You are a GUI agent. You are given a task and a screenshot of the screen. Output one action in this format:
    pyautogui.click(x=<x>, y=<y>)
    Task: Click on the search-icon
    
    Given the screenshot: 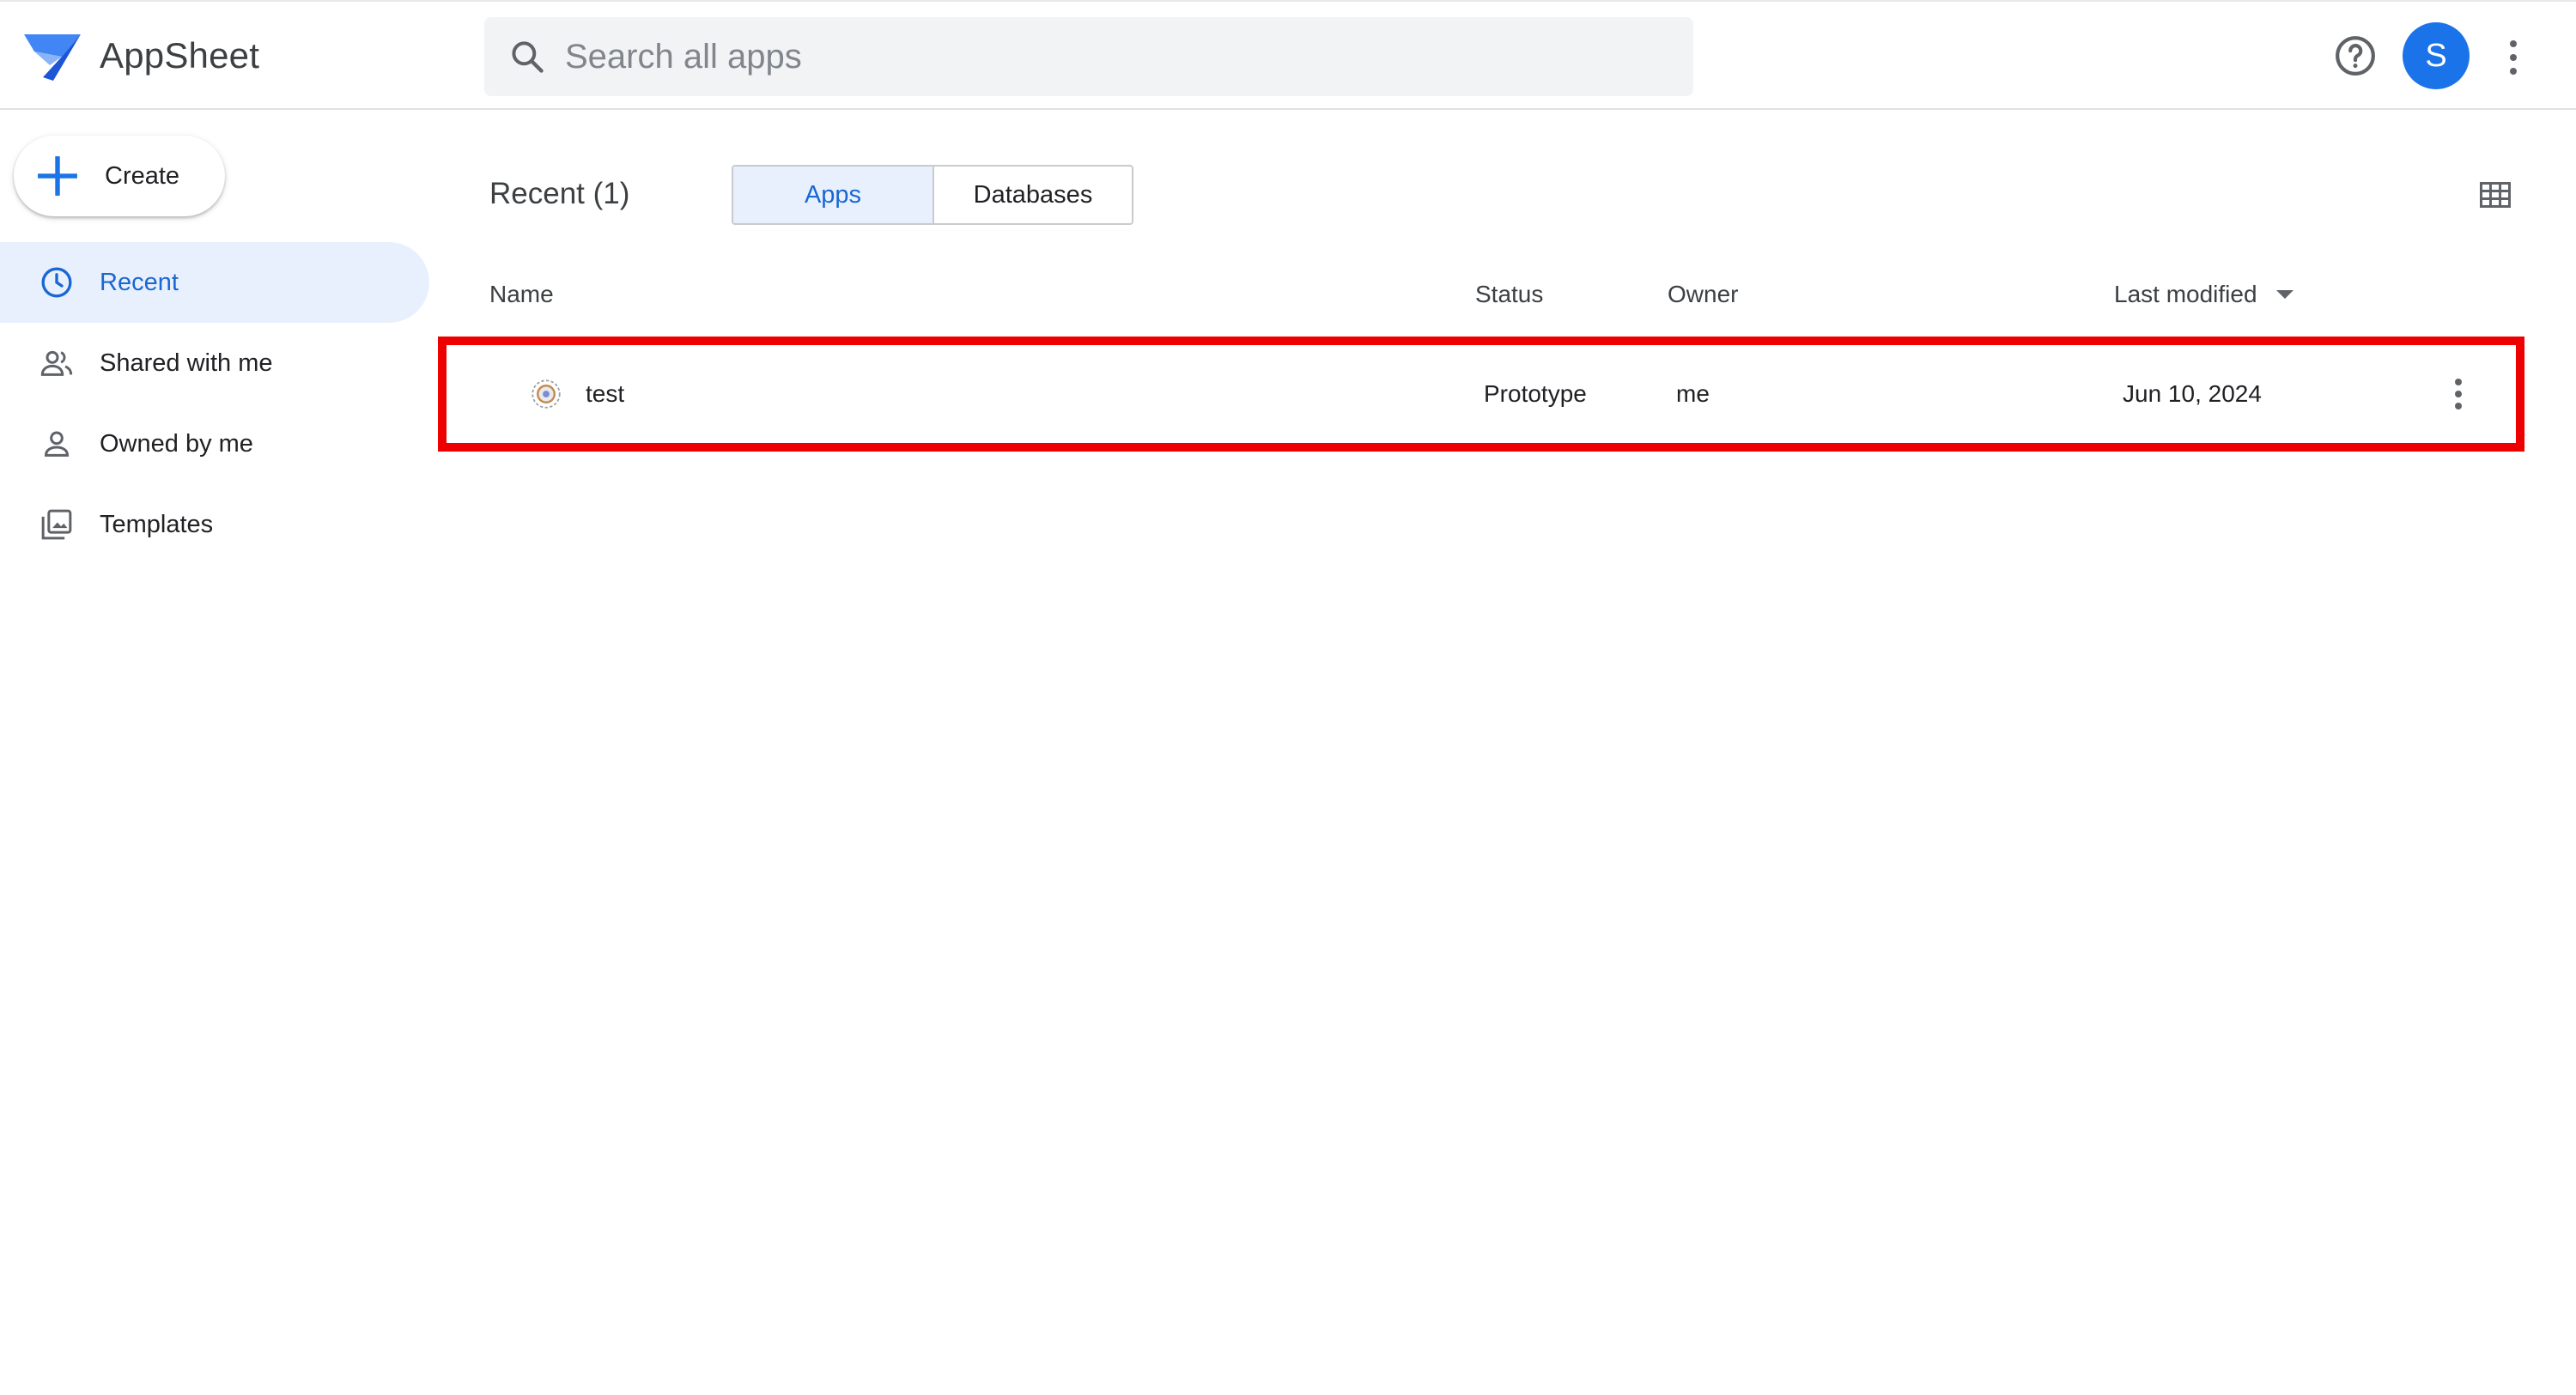 What is the action you would take?
    pyautogui.click(x=528, y=57)
    